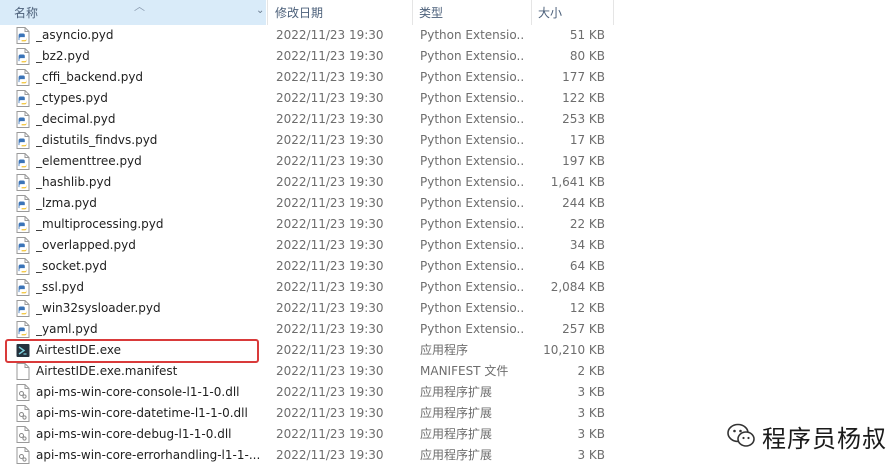  What do you see at coordinates (151, 308) in the screenshot?
I see `file-name: _win32sysloader.pyd` at bounding box center [151, 308].